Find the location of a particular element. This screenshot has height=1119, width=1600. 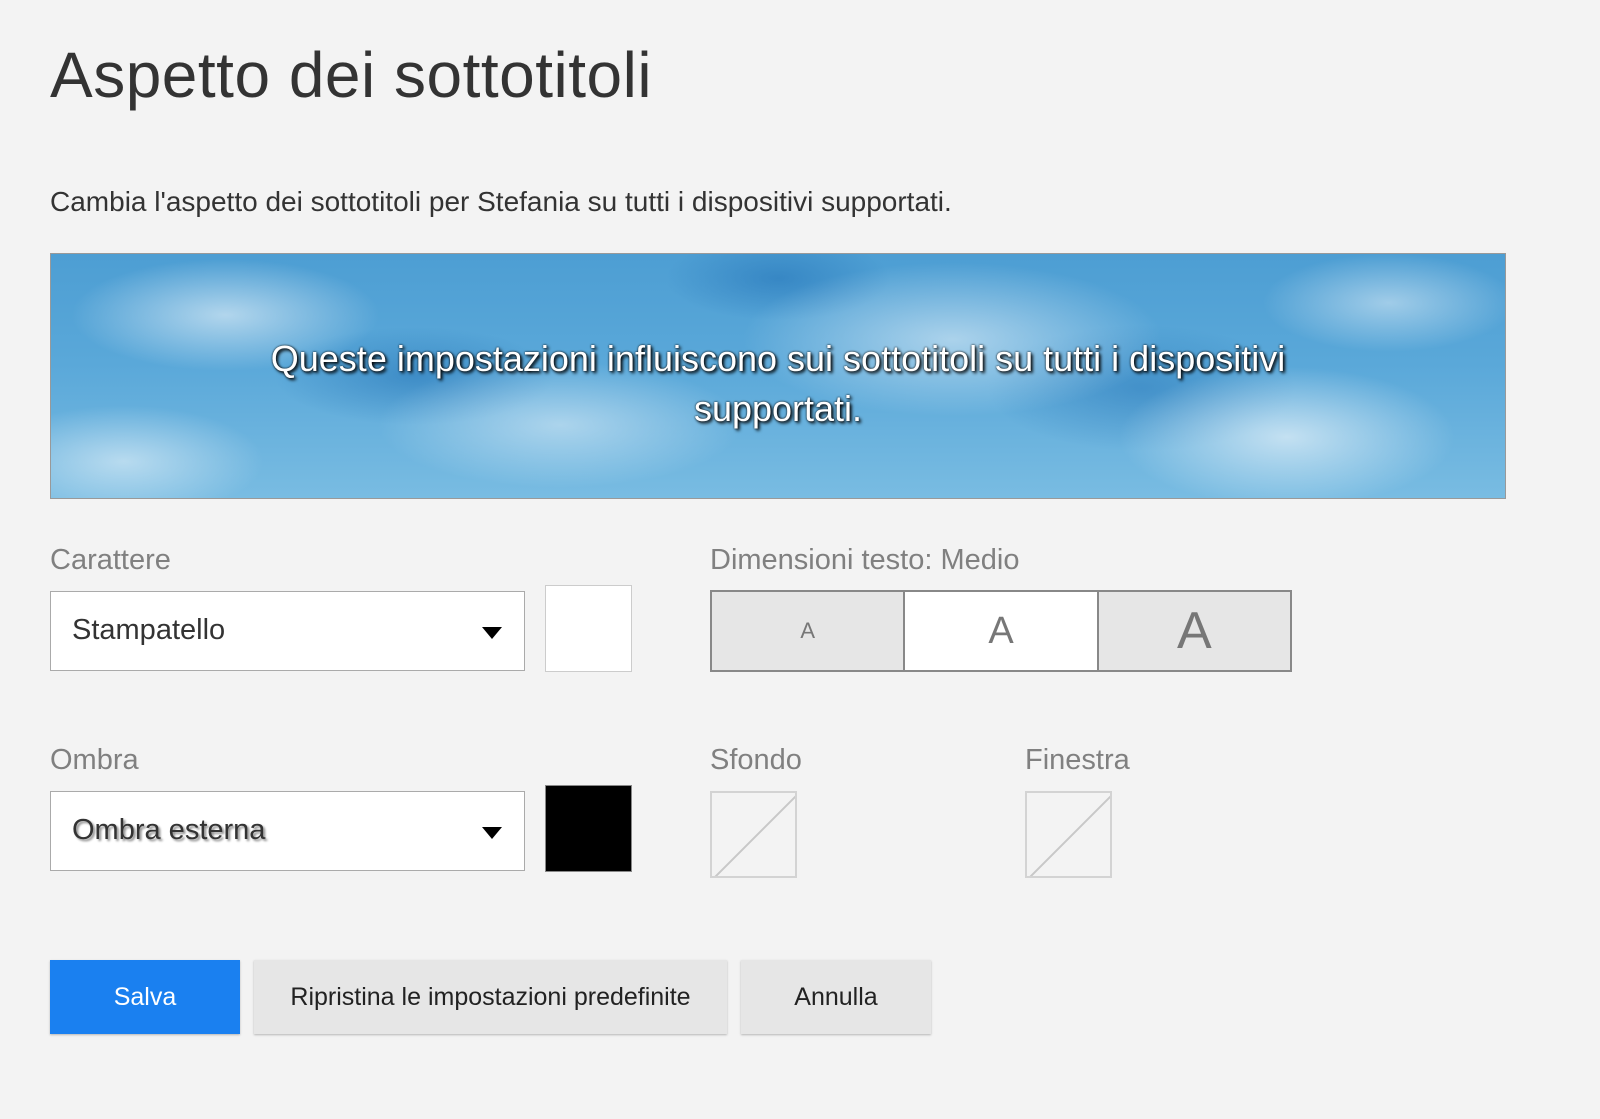

shadow-label: Ombra is located at coordinates (94, 760).